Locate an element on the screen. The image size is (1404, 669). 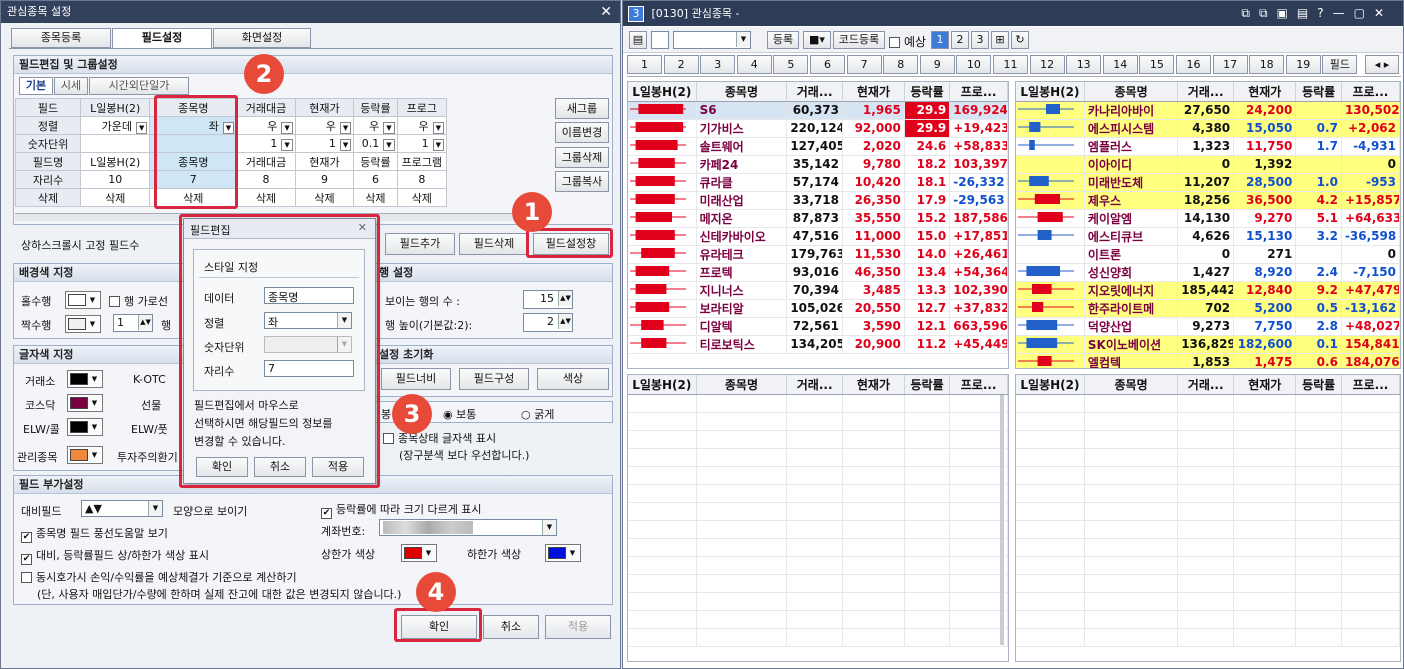
tab-13: 13 is located at coordinates (1084, 64).